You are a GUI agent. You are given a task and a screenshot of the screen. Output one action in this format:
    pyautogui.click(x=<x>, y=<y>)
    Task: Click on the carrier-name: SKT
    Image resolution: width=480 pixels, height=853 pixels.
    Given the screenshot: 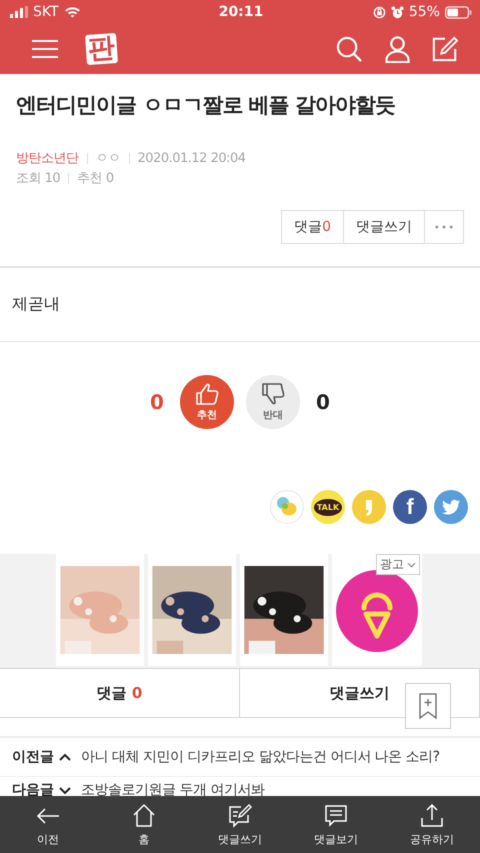 What is the action you would take?
    pyautogui.click(x=46, y=12)
    